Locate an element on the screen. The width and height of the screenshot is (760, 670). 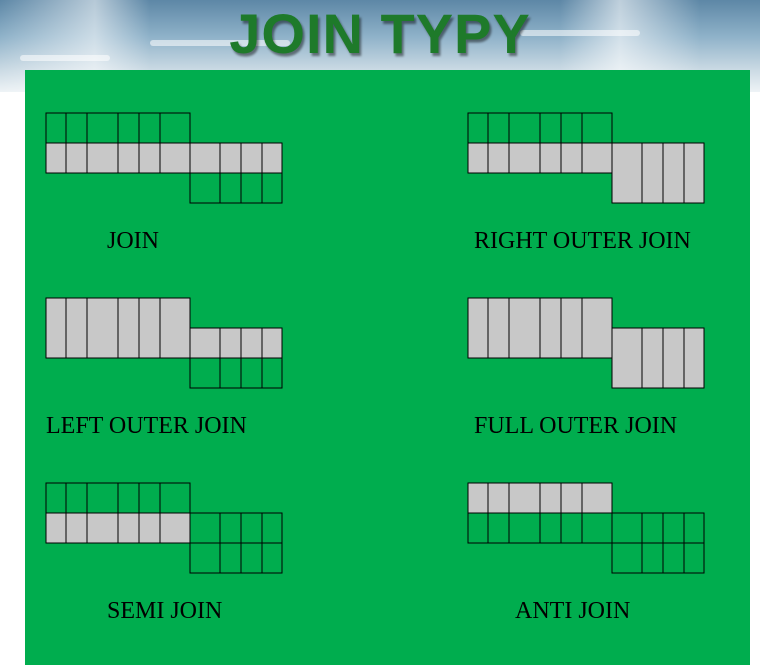
semi-join-label: SEMI JOIN is located at coordinates (165, 611).